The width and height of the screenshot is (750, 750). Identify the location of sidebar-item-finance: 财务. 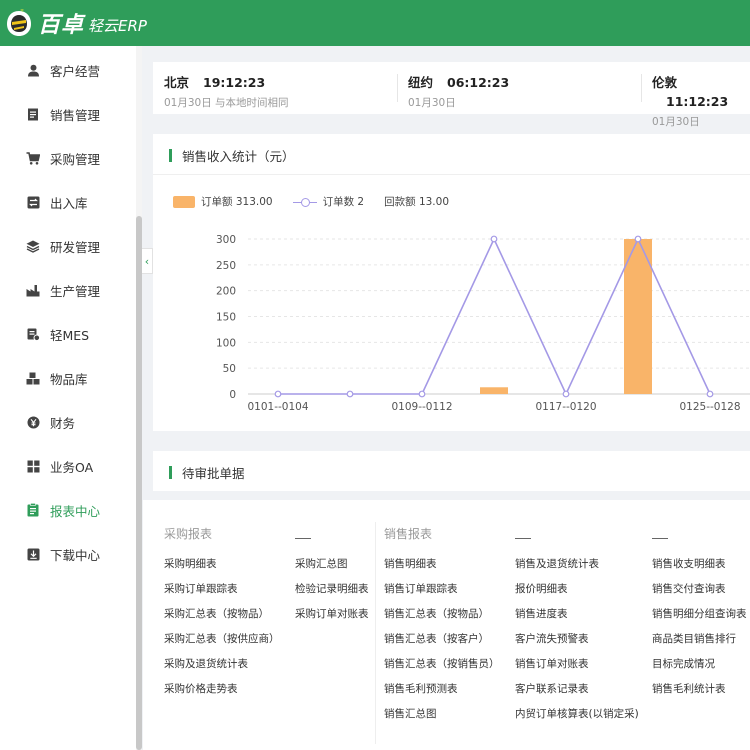
(68, 422).